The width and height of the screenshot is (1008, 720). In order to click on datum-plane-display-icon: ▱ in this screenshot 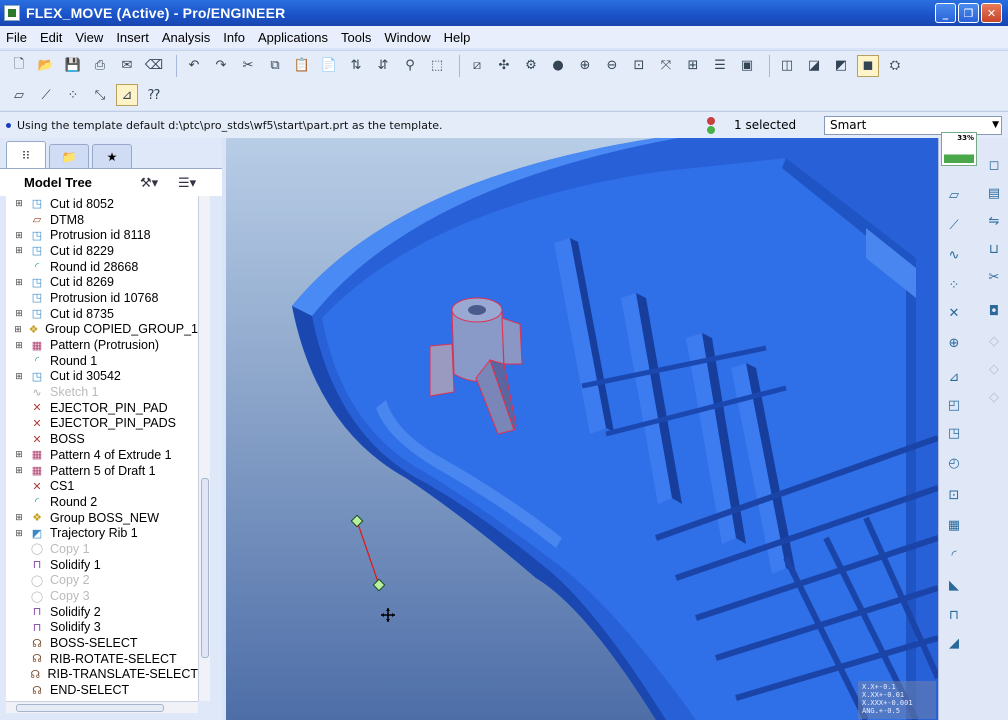, I will do `click(19, 95)`.